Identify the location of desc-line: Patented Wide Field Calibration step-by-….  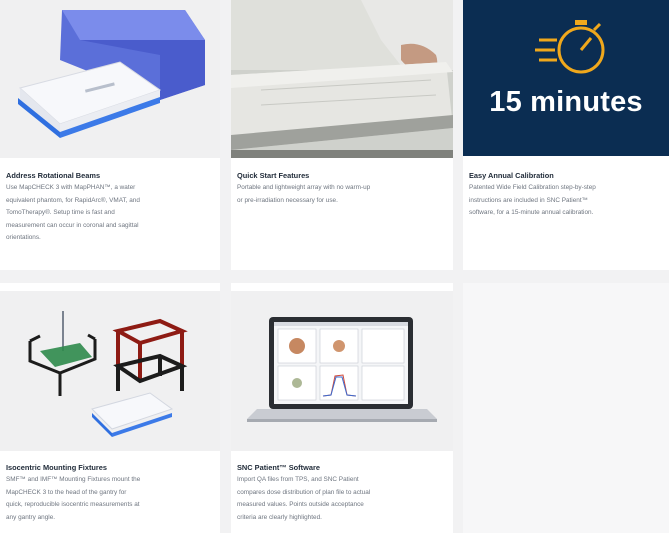
(532, 187).